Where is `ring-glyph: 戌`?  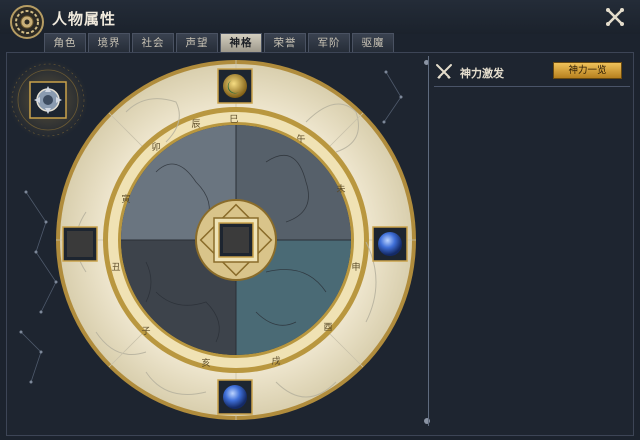
ring-glyph: 戌 is located at coordinates (275, 361).